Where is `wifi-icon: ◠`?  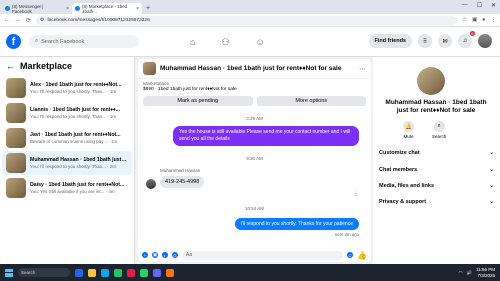
wifi-icon: ◠ is located at coordinates (461, 273).